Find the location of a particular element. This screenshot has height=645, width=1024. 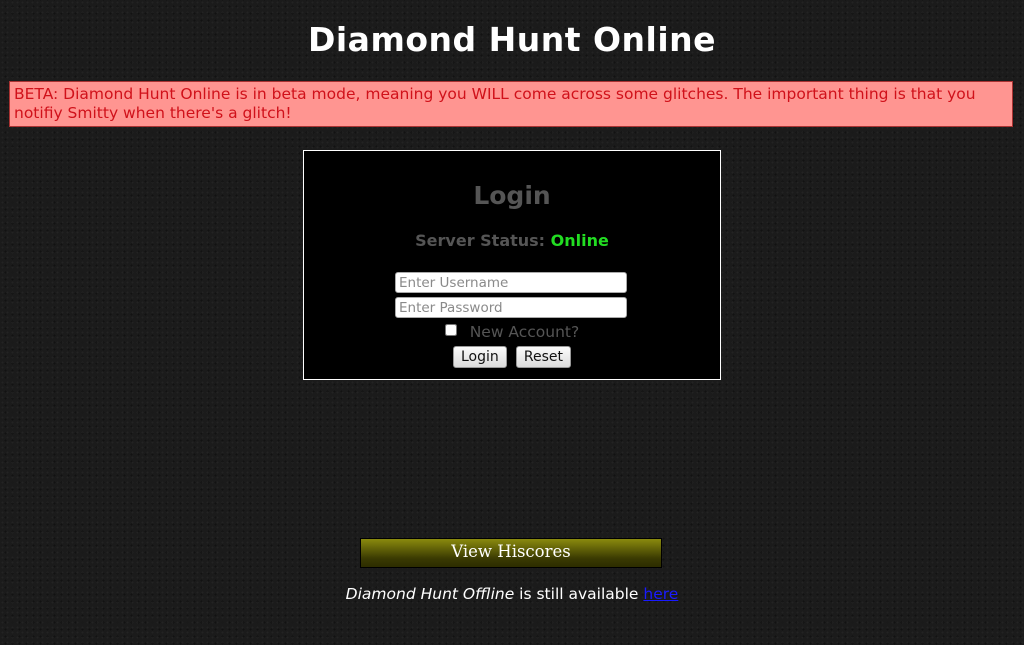

offline-game-name: Diamond Hunt Offline is located at coordinates (430, 594).